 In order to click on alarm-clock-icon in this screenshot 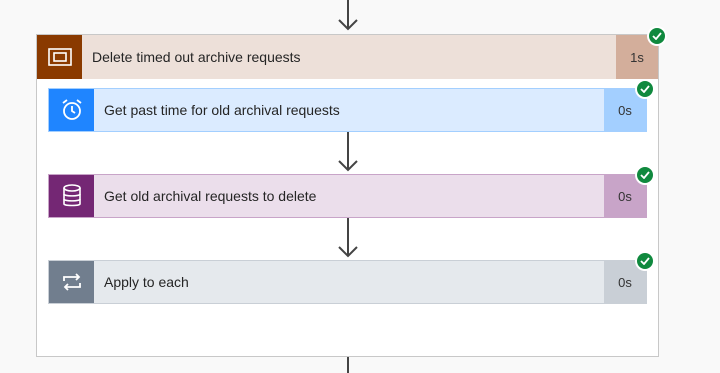, I will do `click(71, 110)`.